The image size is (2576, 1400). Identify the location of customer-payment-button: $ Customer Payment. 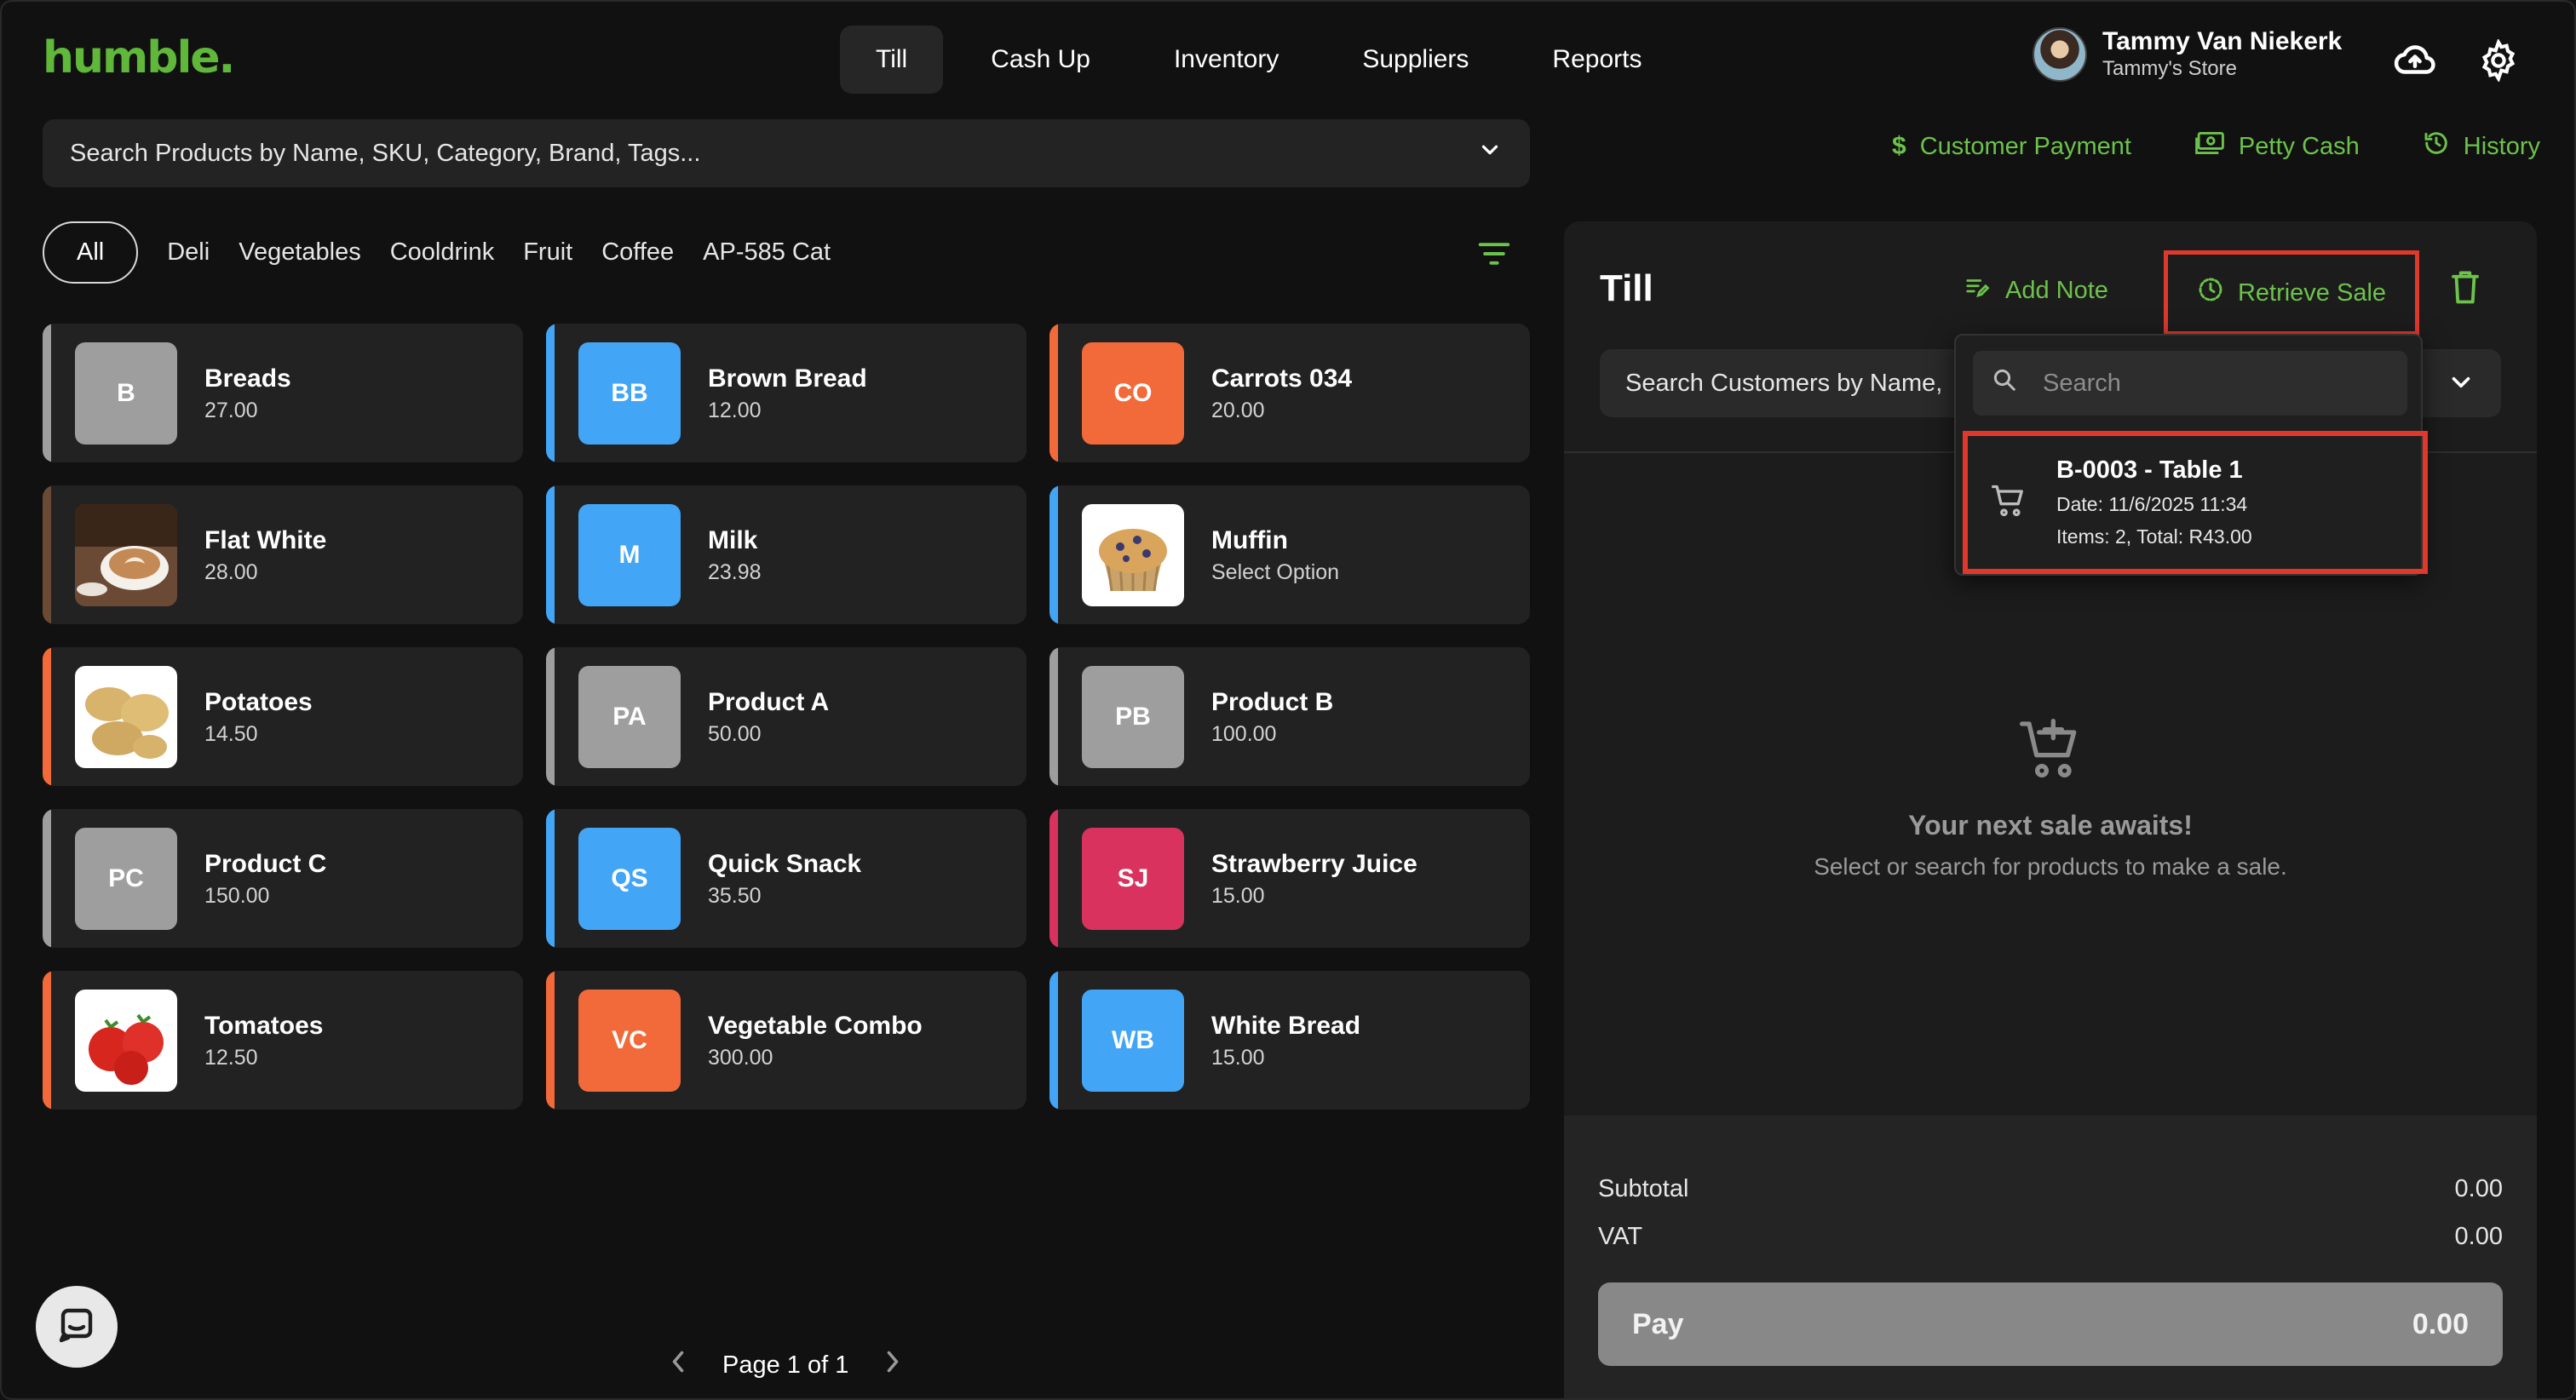
(2012, 146).